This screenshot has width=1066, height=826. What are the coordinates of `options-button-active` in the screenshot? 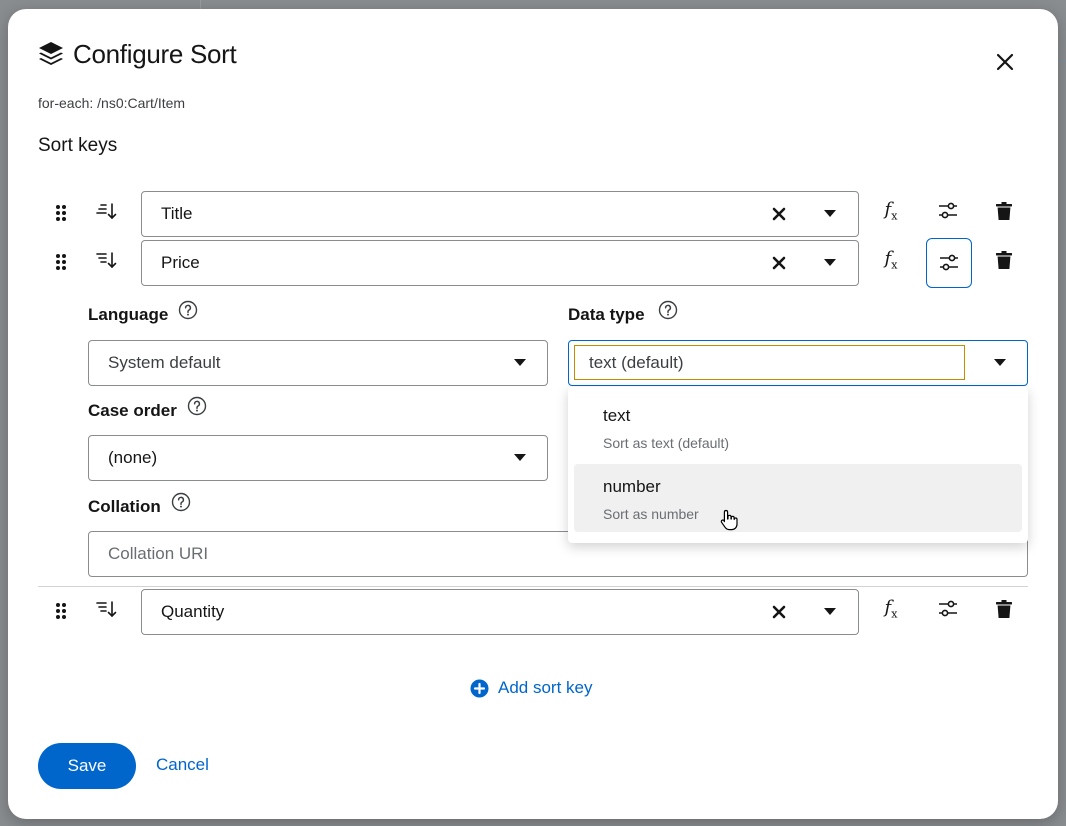 It's located at (949, 263).